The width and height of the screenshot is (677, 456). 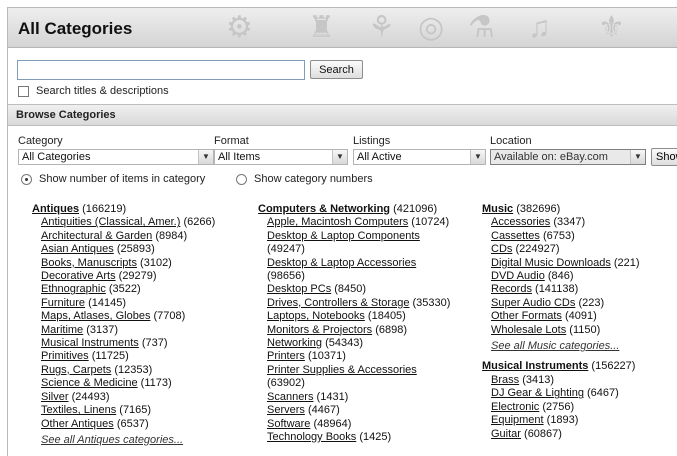 What do you see at coordinates (518, 276) in the screenshot?
I see `subcategory-link: DVD Audio` at bounding box center [518, 276].